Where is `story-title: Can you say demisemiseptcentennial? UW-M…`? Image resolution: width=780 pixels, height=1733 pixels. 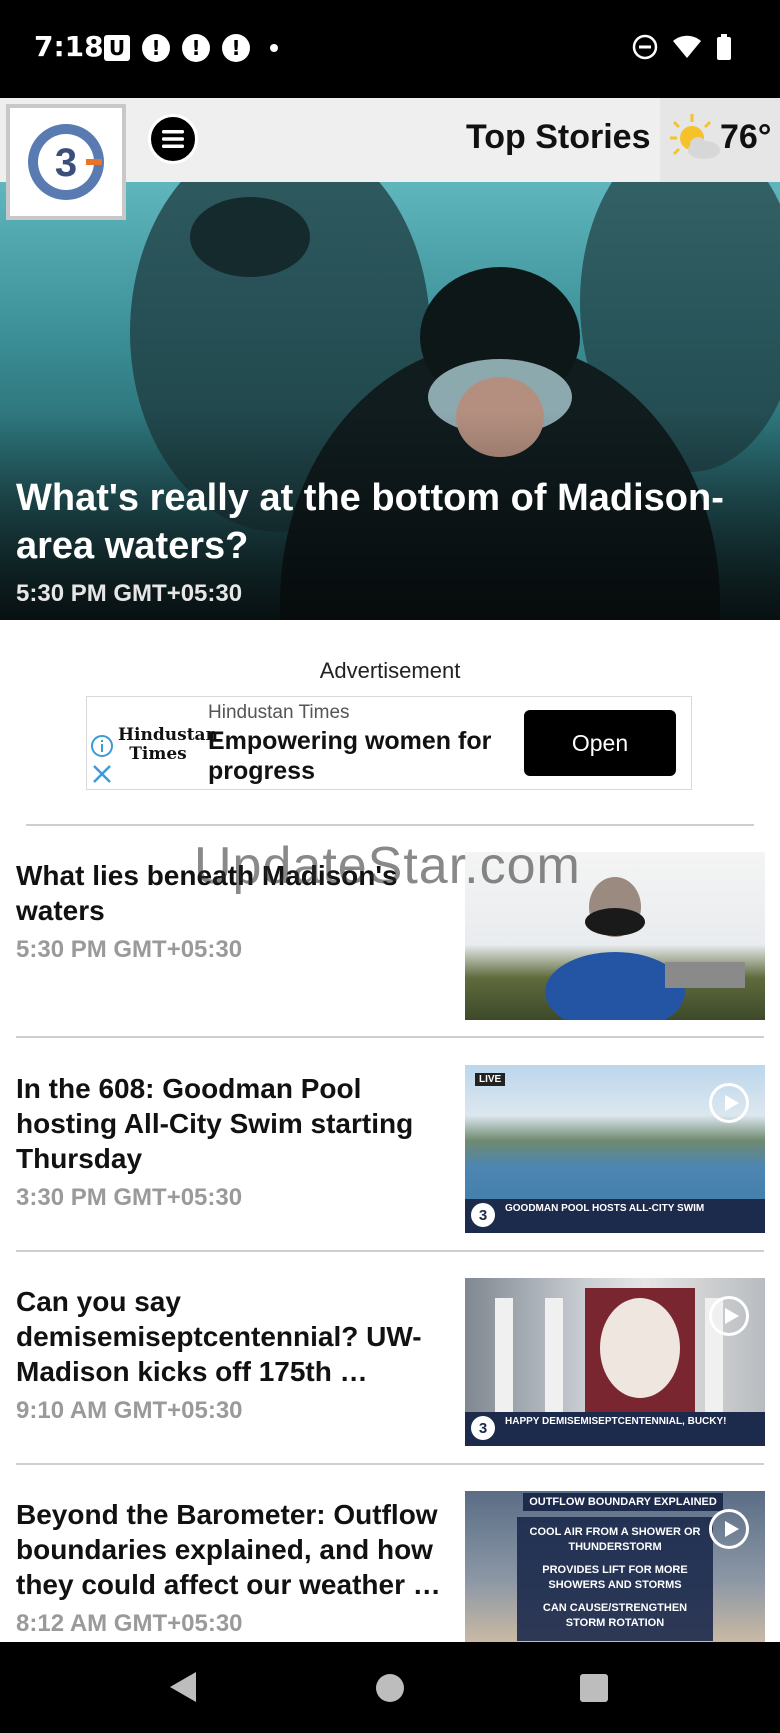
story-title: Can you say demisemiseptcentennial? UW-M… is located at coordinates (231, 1336).